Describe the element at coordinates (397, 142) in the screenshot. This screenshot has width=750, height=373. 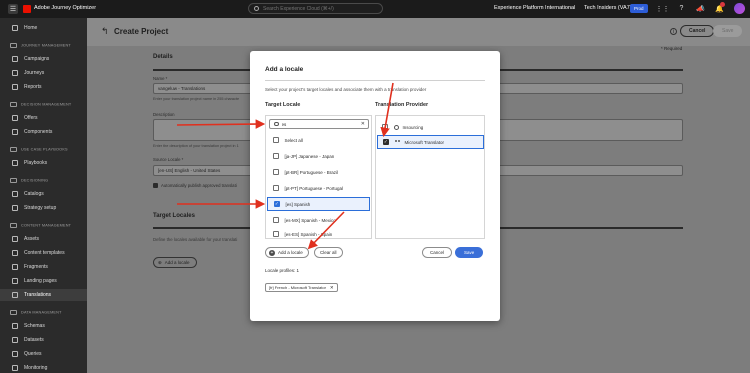
I see `translator-icon` at that location.